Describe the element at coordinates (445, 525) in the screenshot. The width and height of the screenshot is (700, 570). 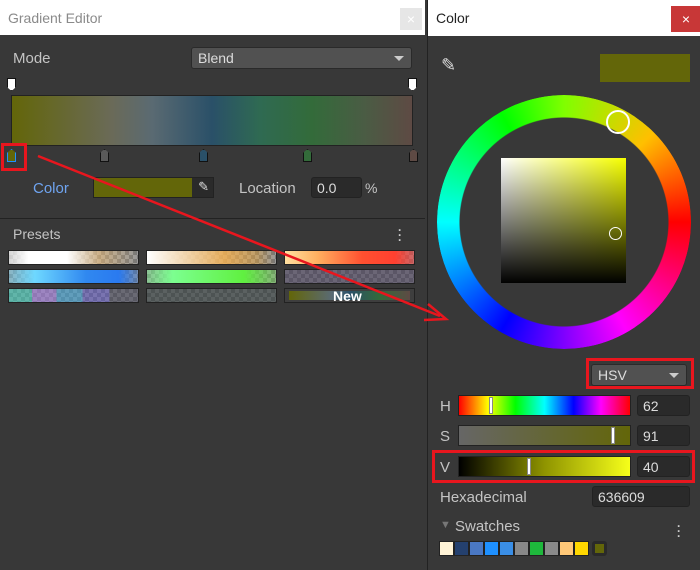
I see `foldout-arrow-icon: ▼` at that location.